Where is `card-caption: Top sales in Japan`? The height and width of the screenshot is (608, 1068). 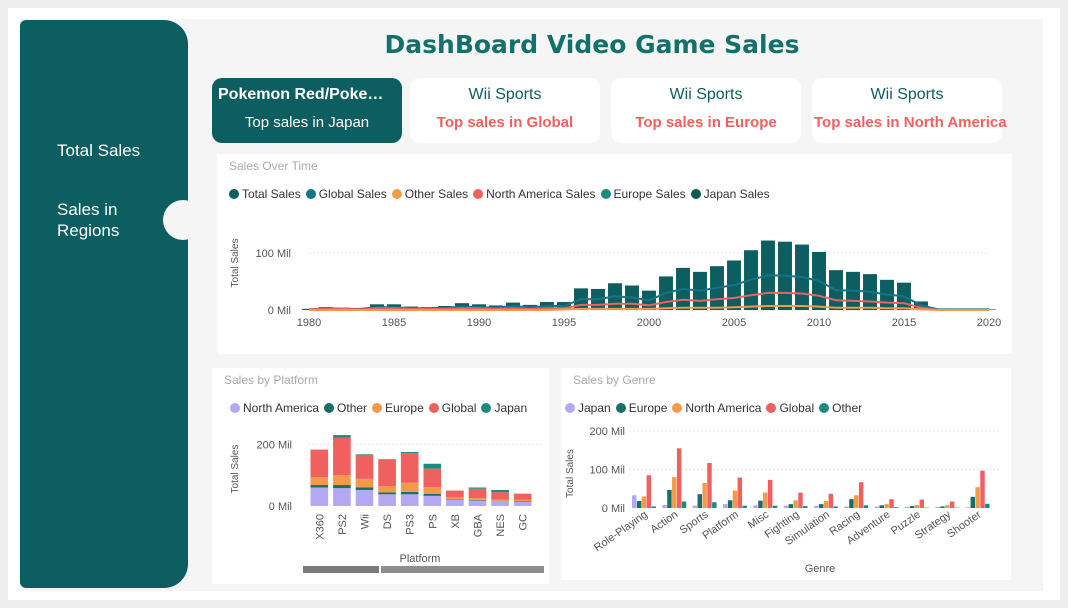 card-caption: Top sales in Japan is located at coordinates (307, 122).